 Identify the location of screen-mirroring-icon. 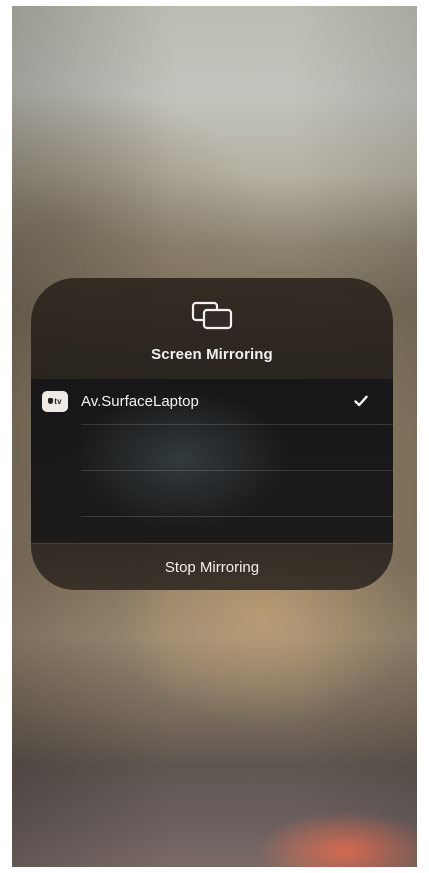
(212, 315).